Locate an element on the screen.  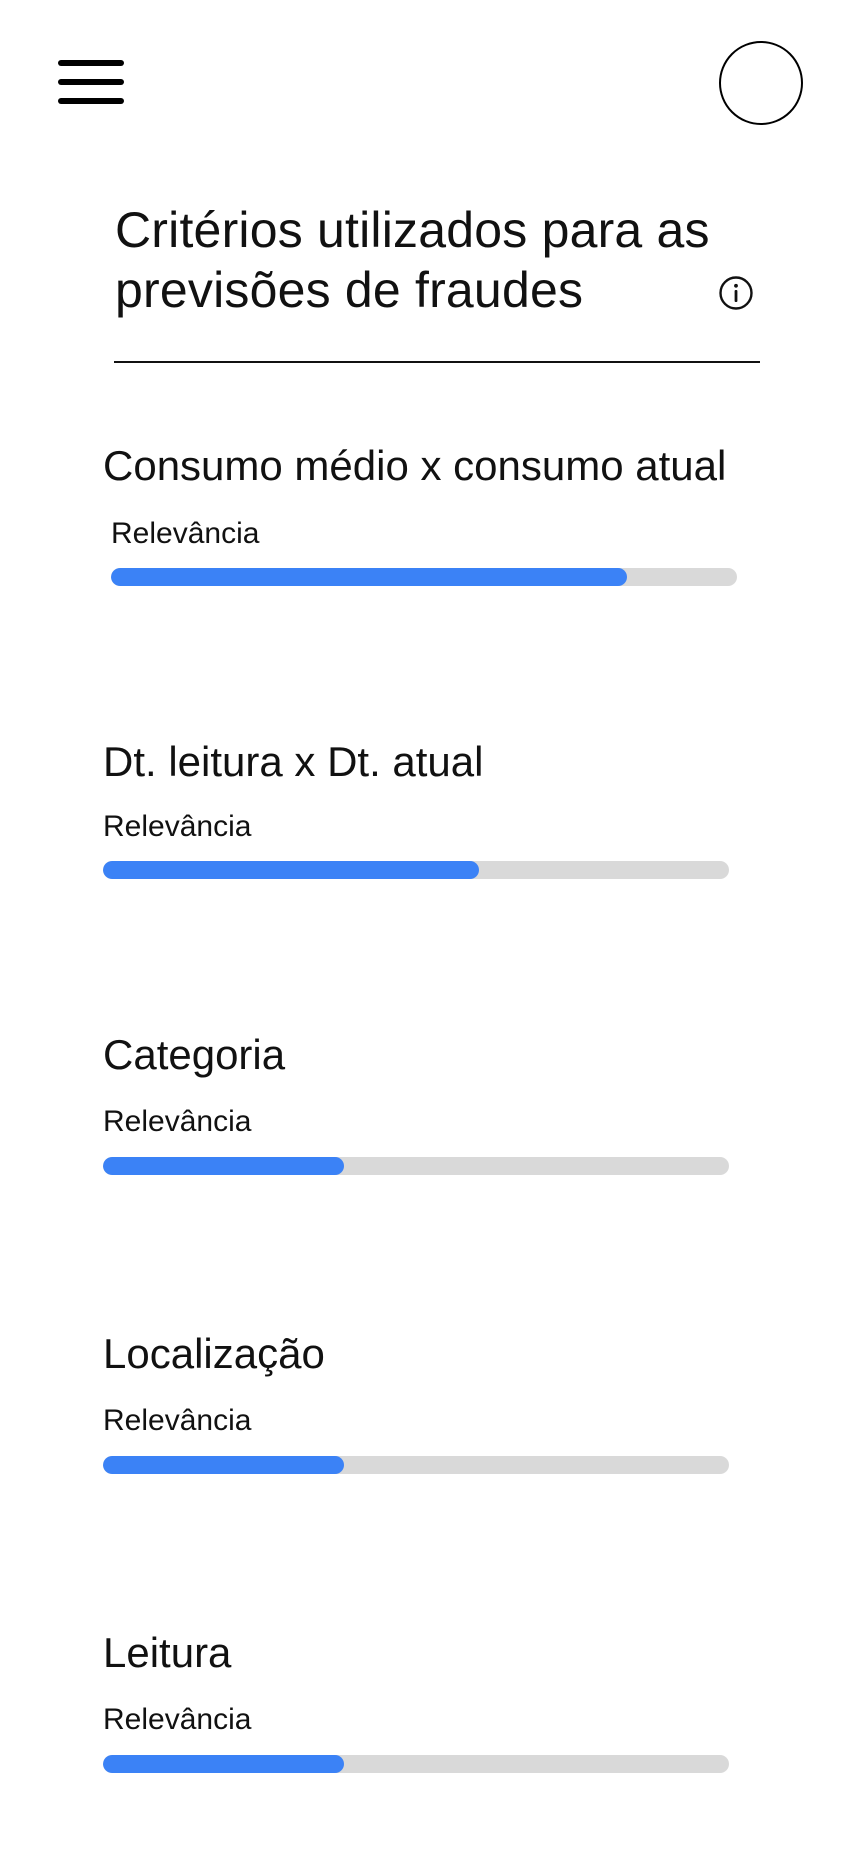
criterion-name: Leitura is located at coordinates (167, 1652).